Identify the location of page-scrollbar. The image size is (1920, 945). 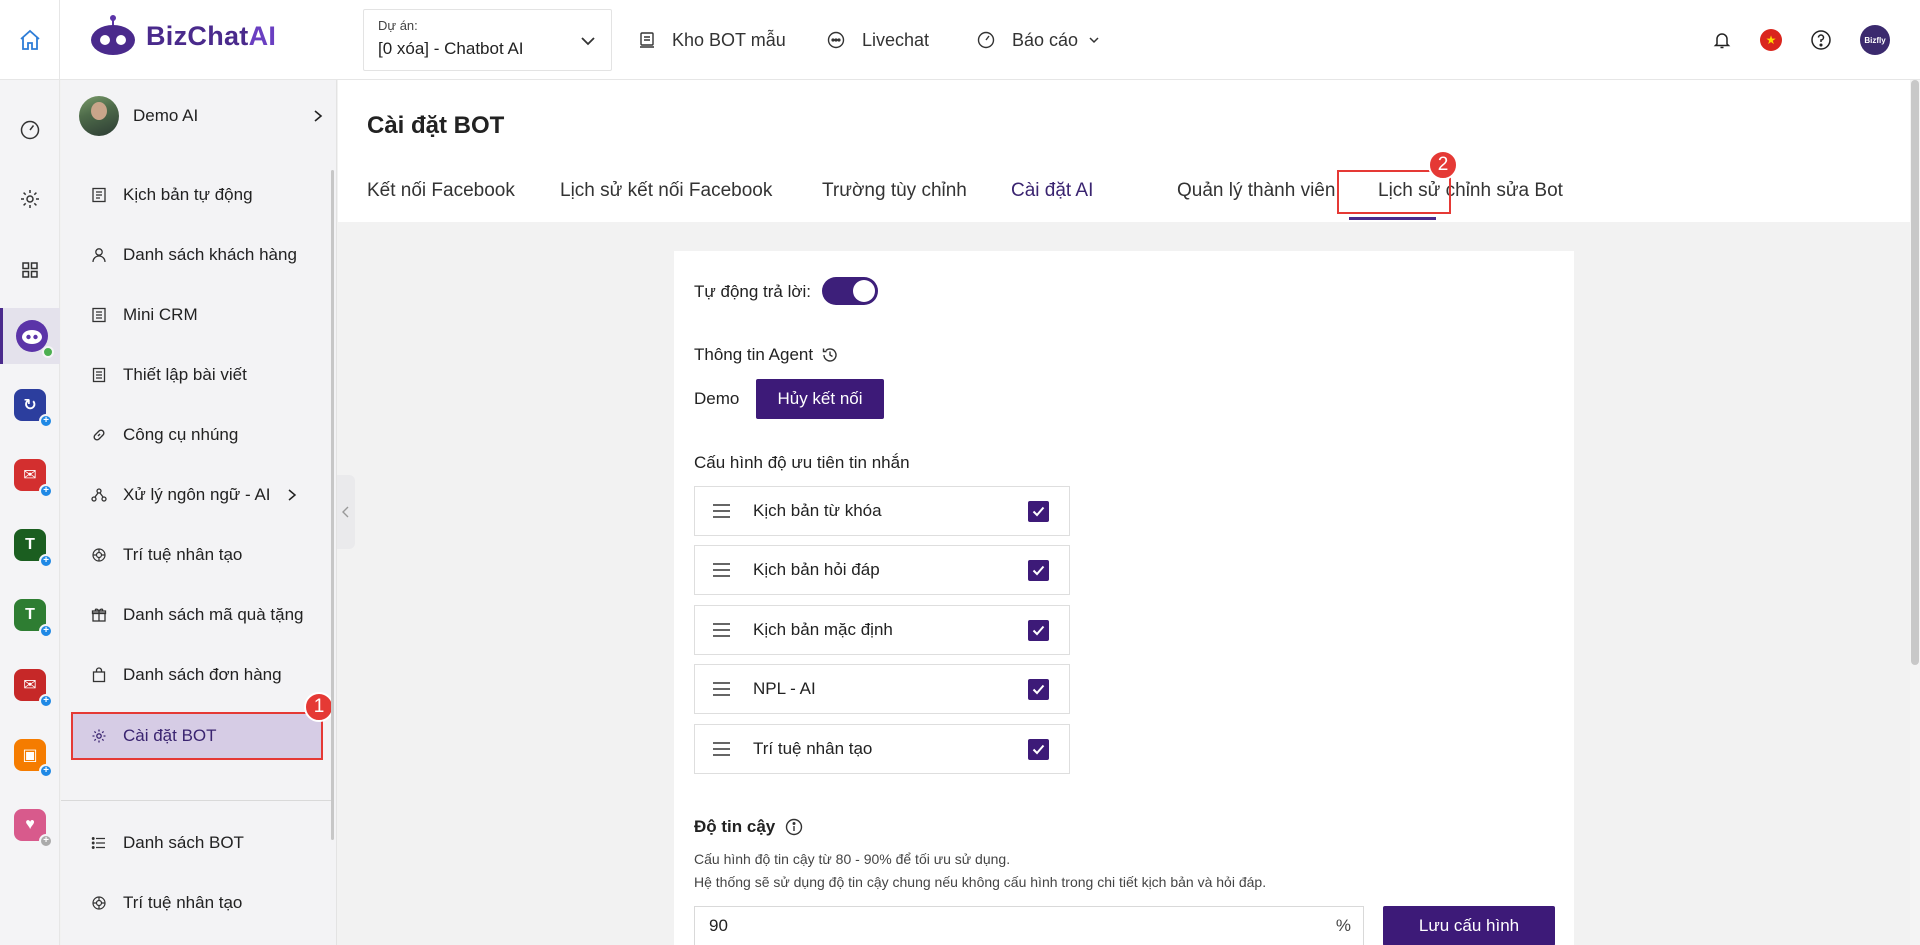
(1915, 512).